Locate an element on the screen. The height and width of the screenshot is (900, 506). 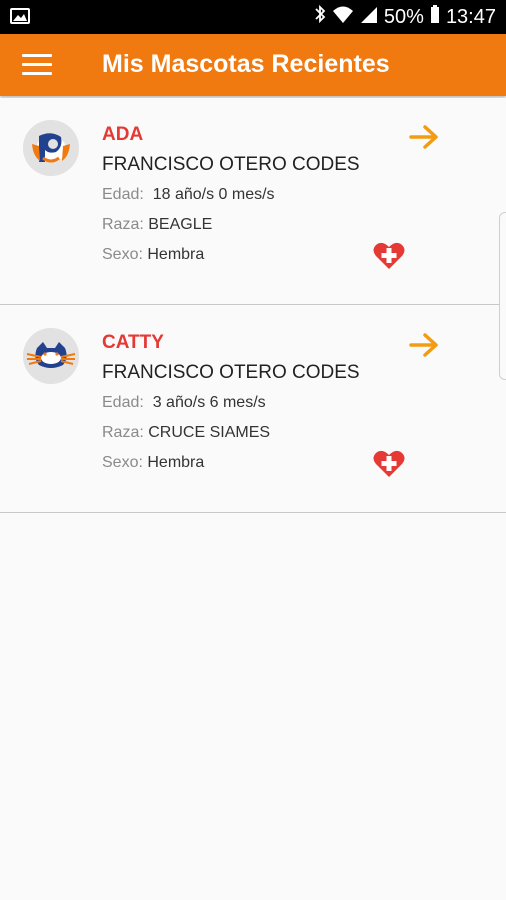
age-value: 3 año/s 6 mes/s is located at coordinates (209, 402).